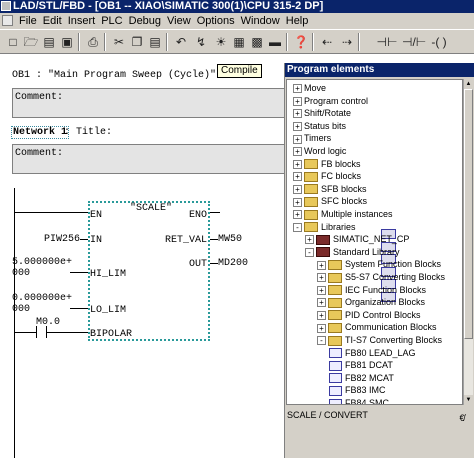  Describe the element at coordinates (297, 21) in the screenshot. I see `menu-help: Help` at that location.